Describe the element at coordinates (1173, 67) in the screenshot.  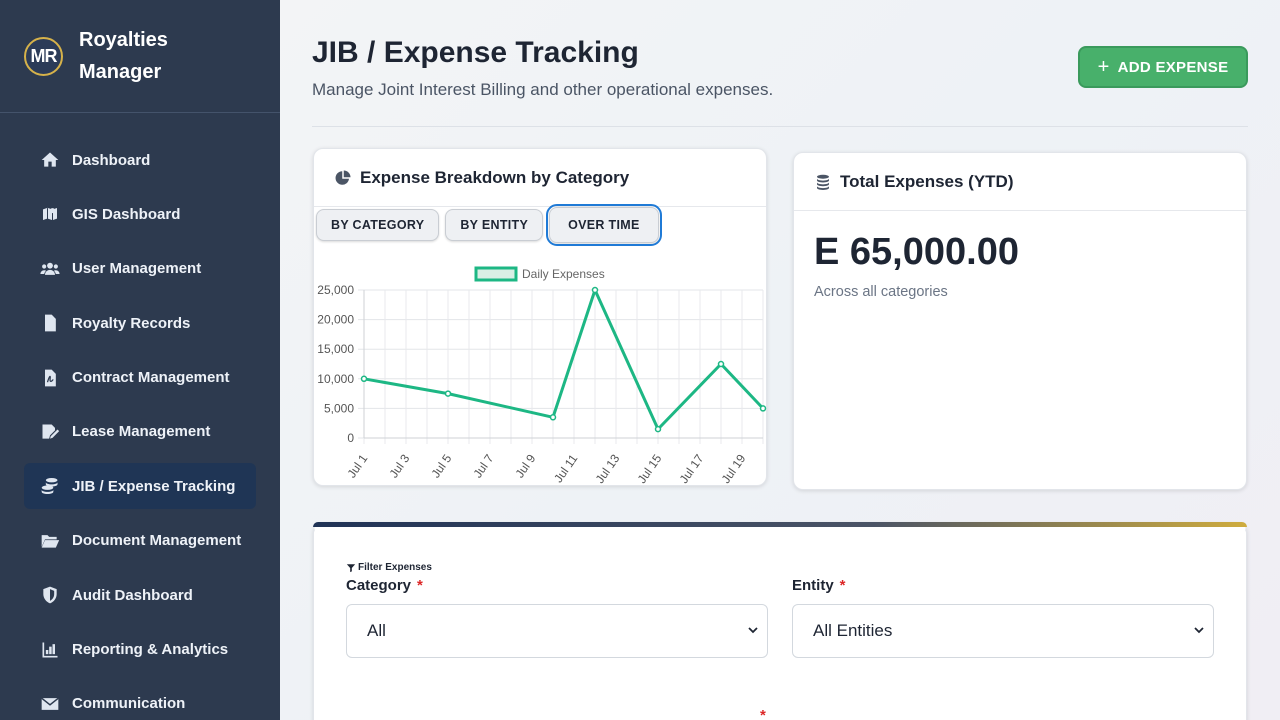
I see `add-expense-label: ADD EXPENSE` at that location.